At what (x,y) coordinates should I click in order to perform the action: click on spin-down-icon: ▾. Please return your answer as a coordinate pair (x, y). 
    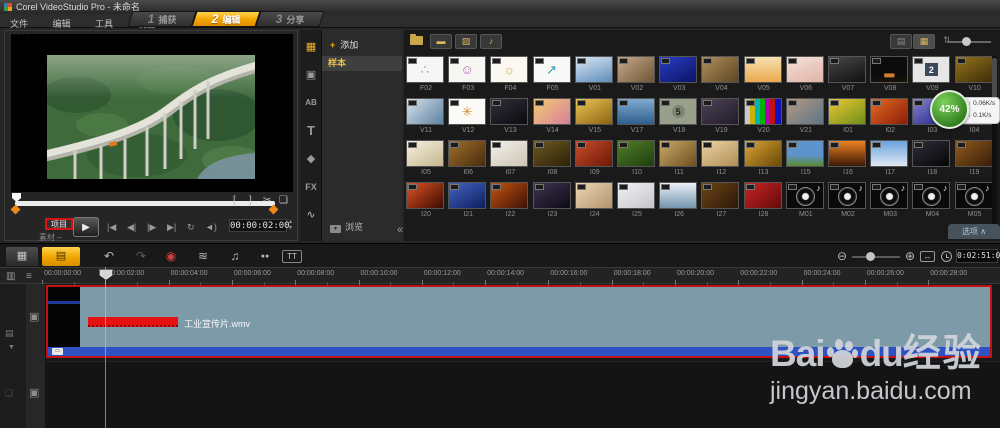
    Looking at the image, I should click on (290, 228).